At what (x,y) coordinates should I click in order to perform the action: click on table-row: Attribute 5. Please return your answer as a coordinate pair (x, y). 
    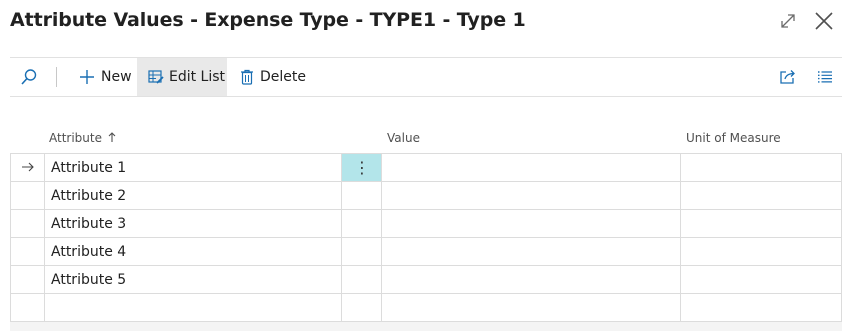
    Looking at the image, I should click on (426, 280).